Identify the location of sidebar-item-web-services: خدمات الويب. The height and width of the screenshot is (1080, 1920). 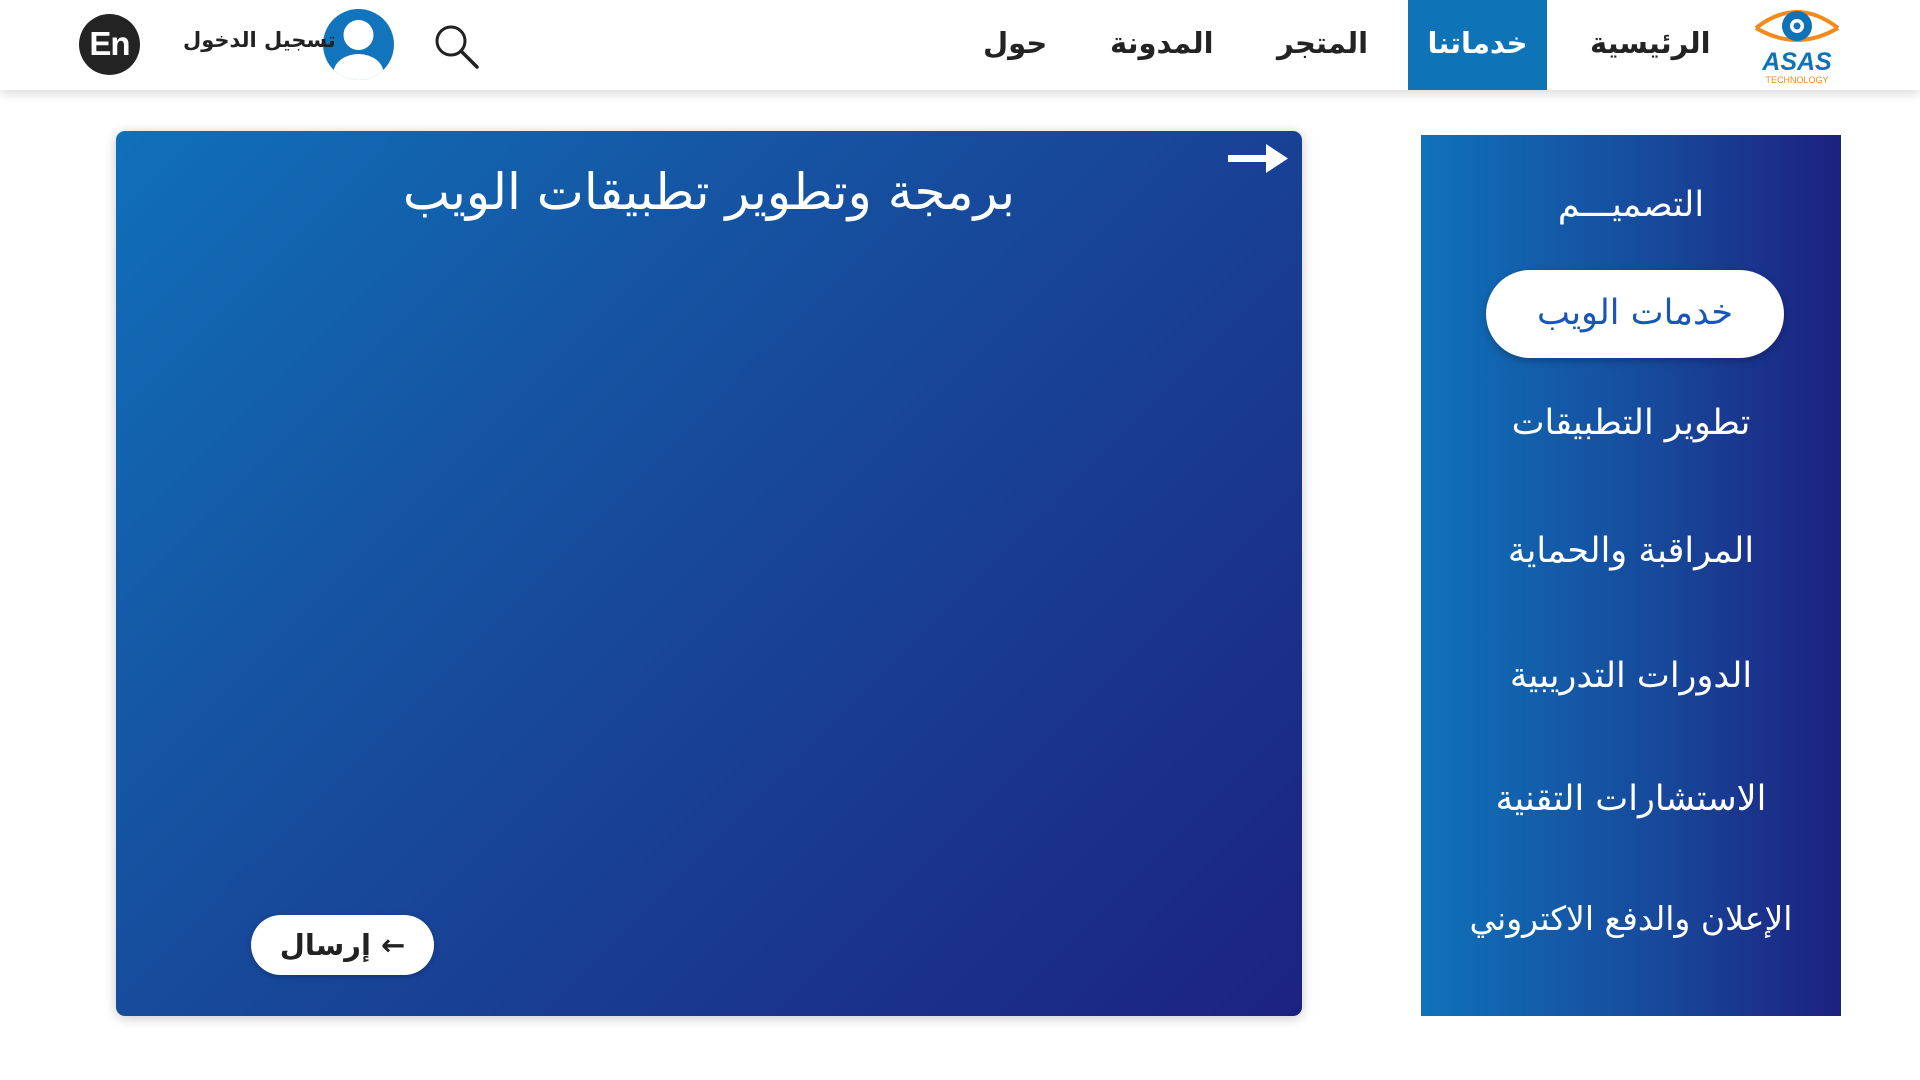
(1635, 314).